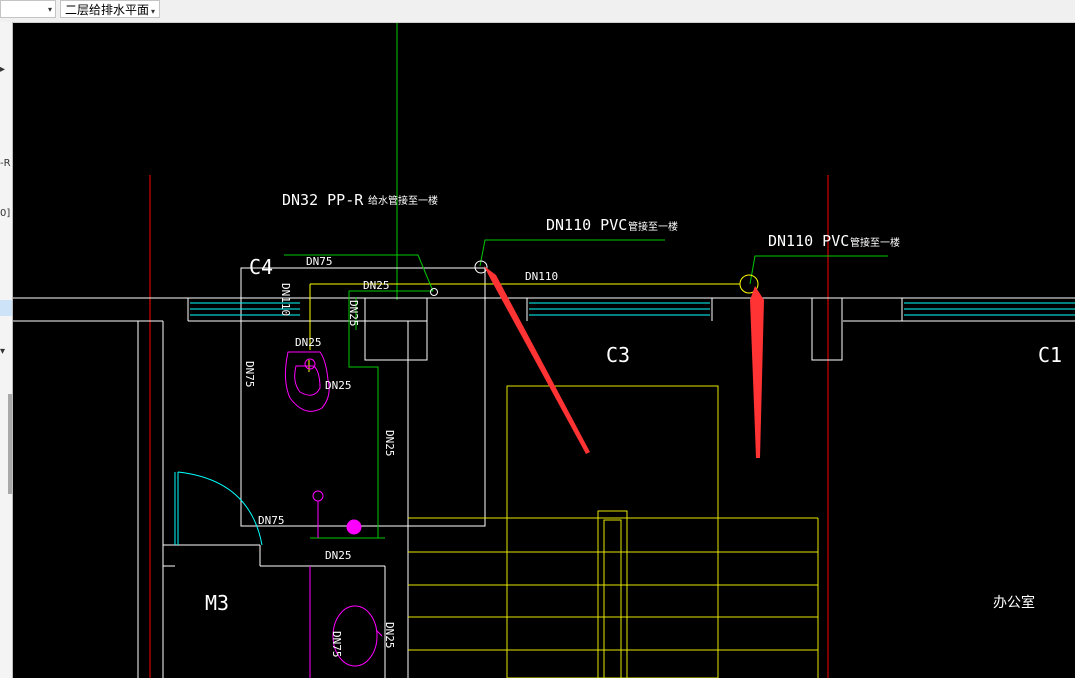  What do you see at coordinates (353, 313) in the screenshot?
I see `label-dn25-vert-a: DN25` at bounding box center [353, 313].